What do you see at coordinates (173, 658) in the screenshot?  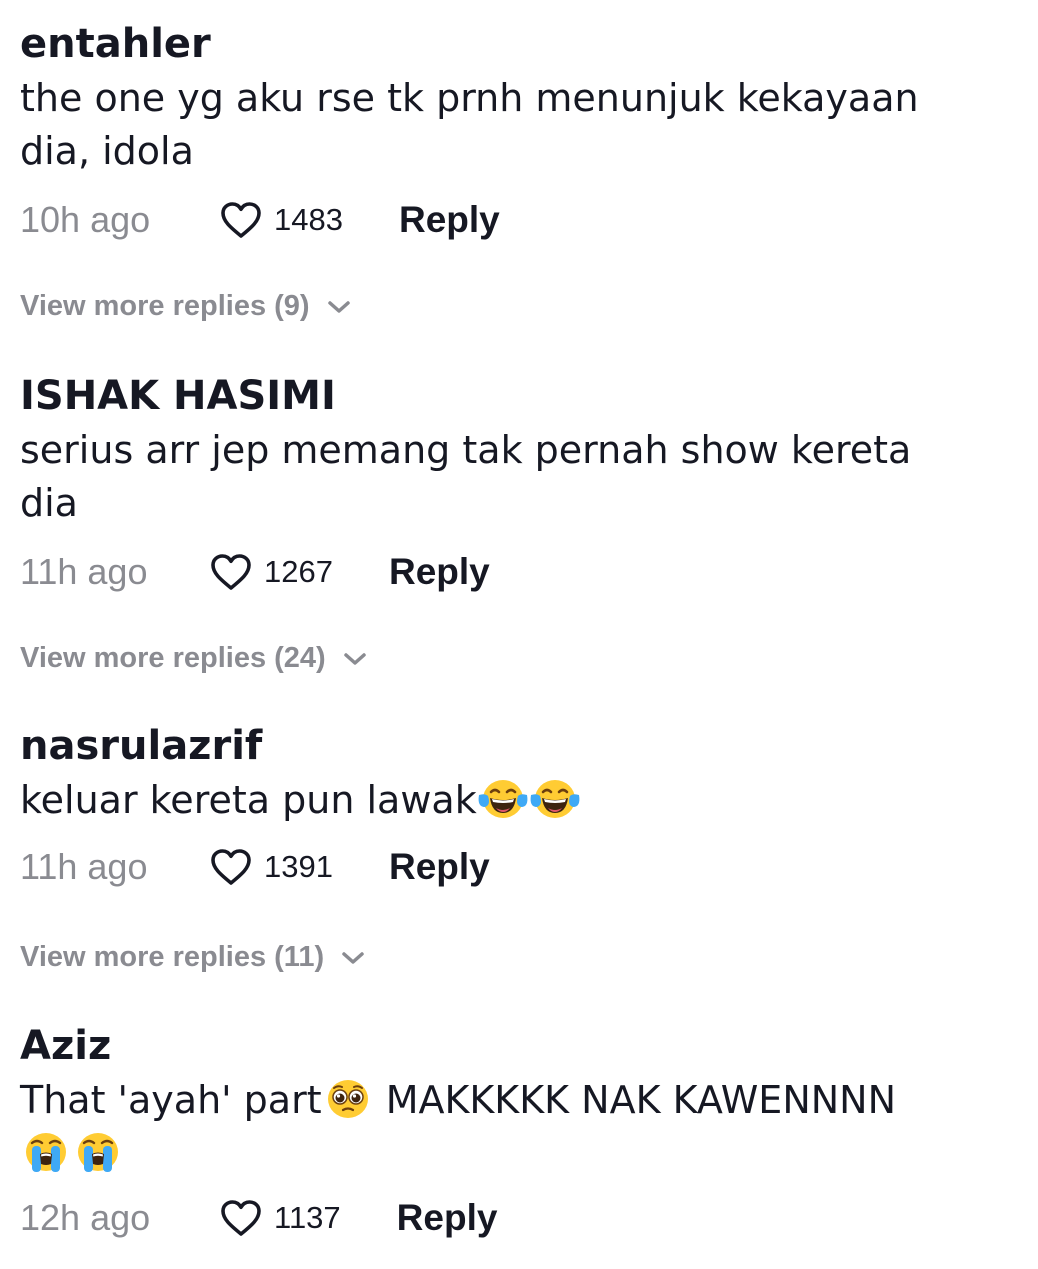 I see `view-more-replies-label: View more replies (24)` at bounding box center [173, 658].